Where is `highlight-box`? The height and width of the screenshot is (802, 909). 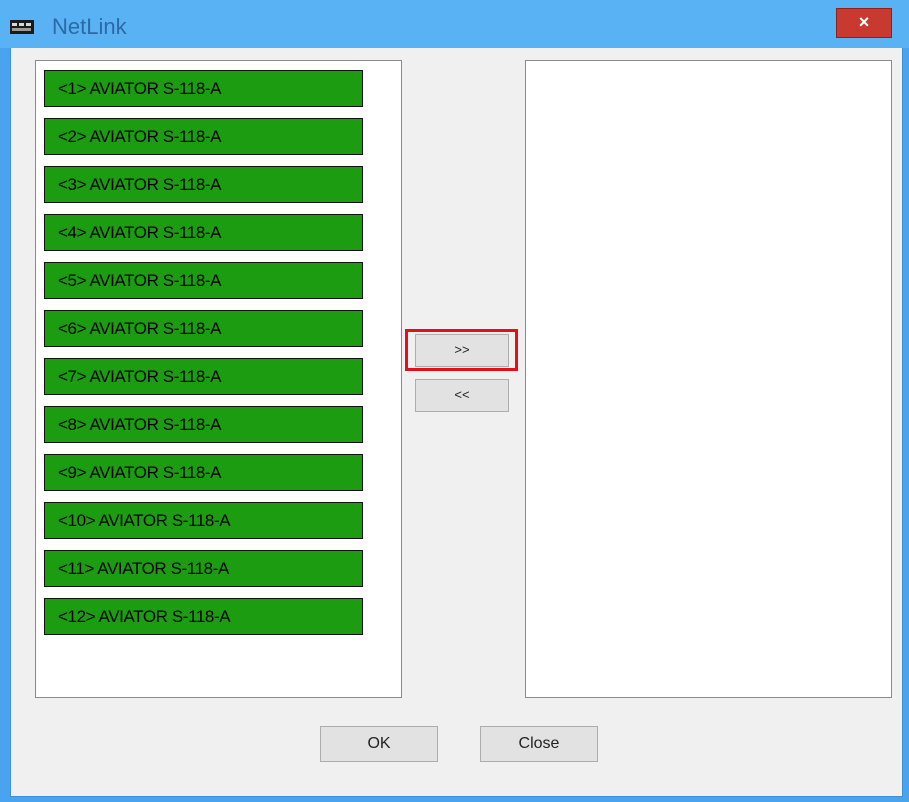 highlight-box is located at coordinates (461, 350).